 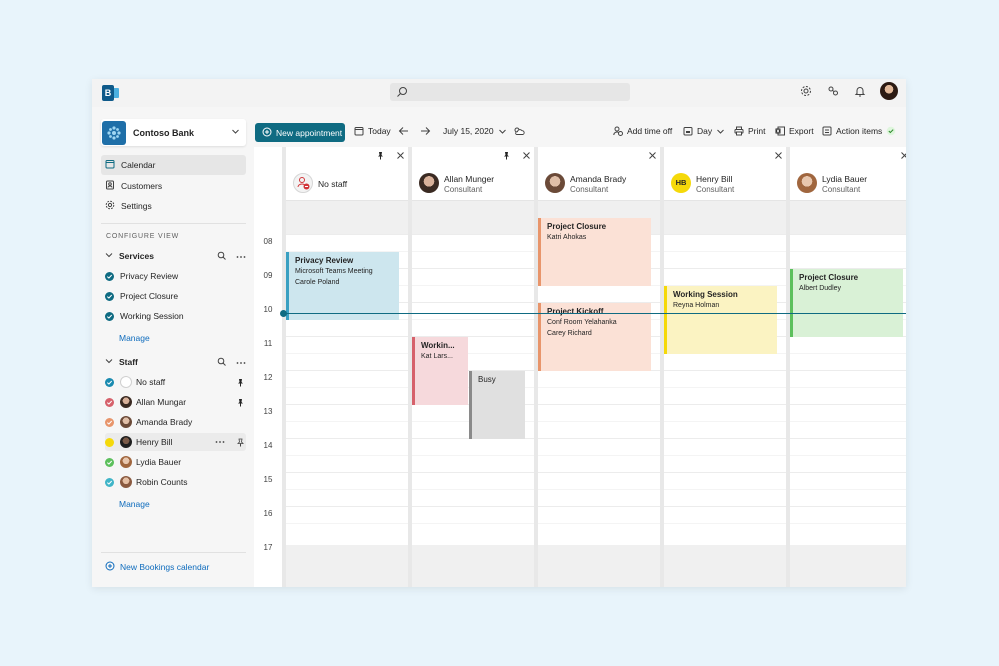 What do you see at coordinates (173, 132) in the screenshot?
I see `org-selector: Contoso Bank` at bounding box center [173, 132].